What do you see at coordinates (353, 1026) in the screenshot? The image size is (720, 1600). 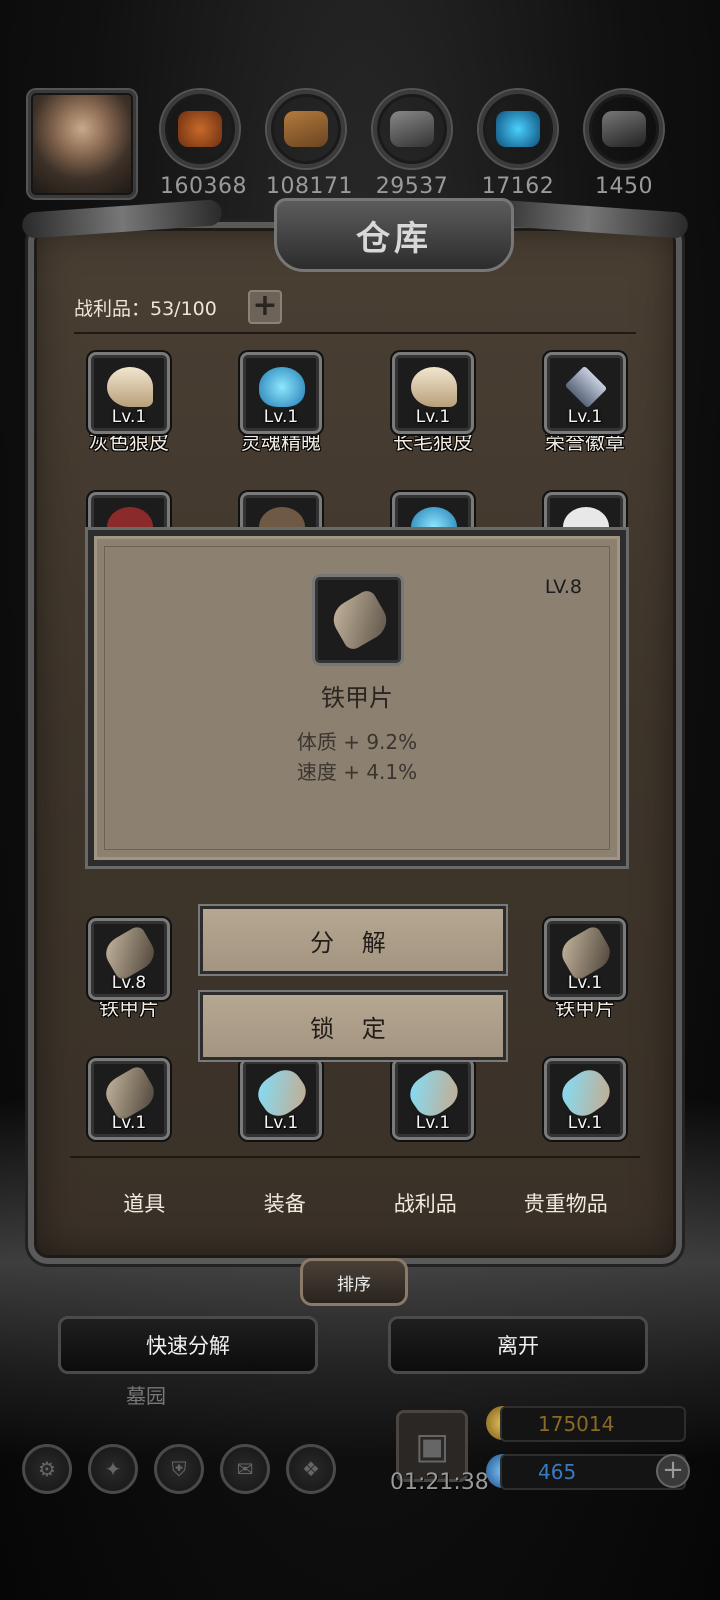 I see `lock-button: 锁 定` at bounding box center [353, 1026].